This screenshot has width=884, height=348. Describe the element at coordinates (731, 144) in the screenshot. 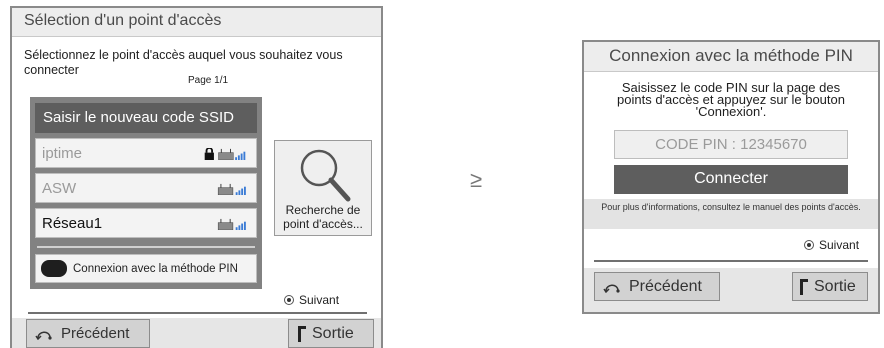

I see `pin-code-field: CODE PIN : 12345670` at that location.